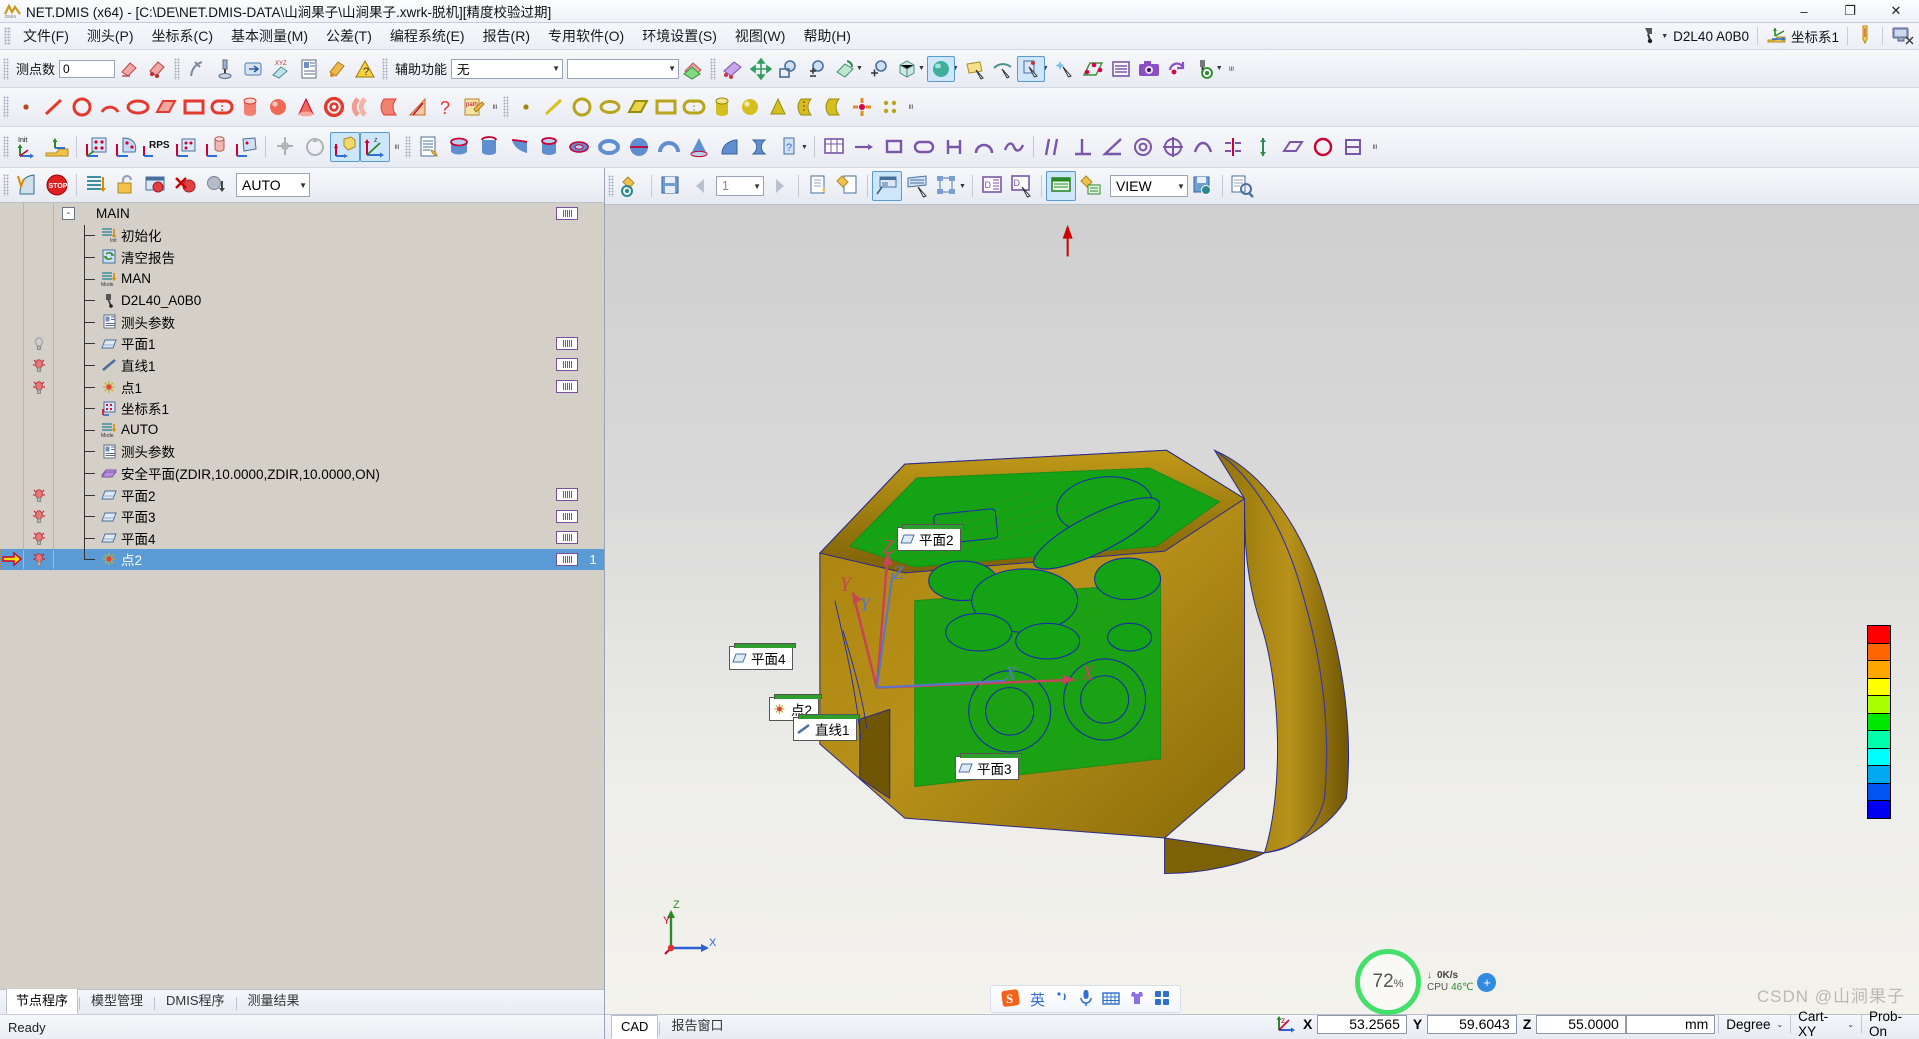  I want to click on screenshot-icon, so click(1149, 69).